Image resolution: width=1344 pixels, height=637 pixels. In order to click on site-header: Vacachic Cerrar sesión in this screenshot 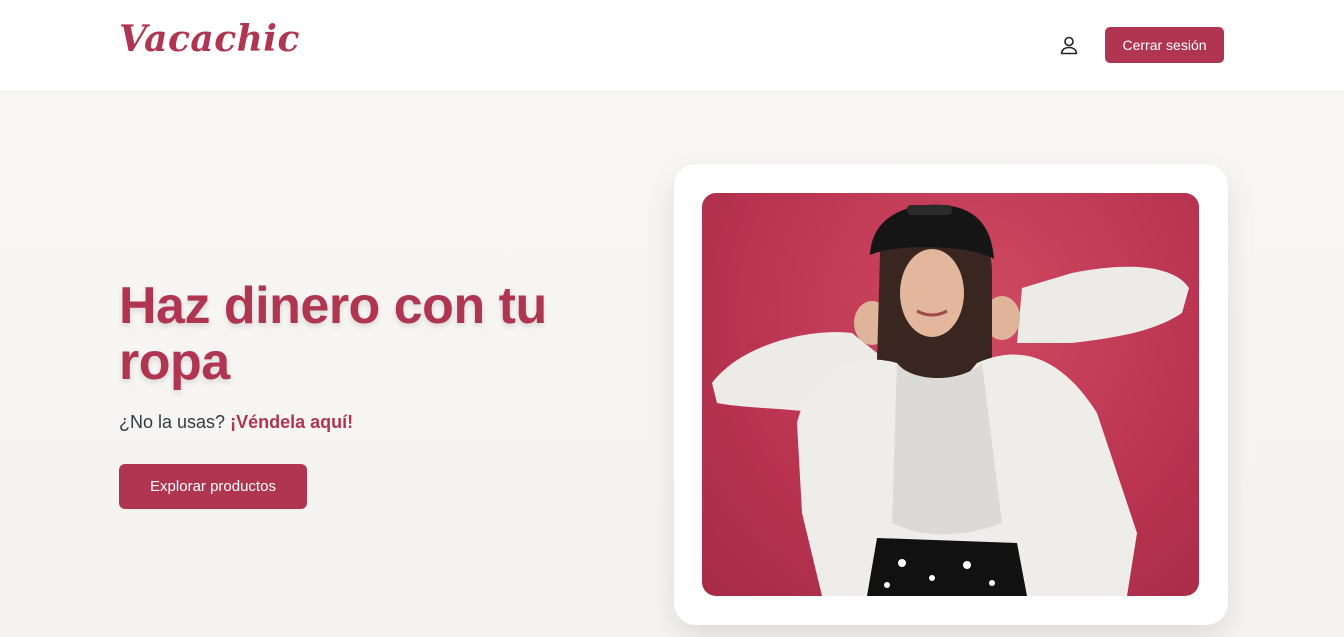, I will do `click(672, 46)`.